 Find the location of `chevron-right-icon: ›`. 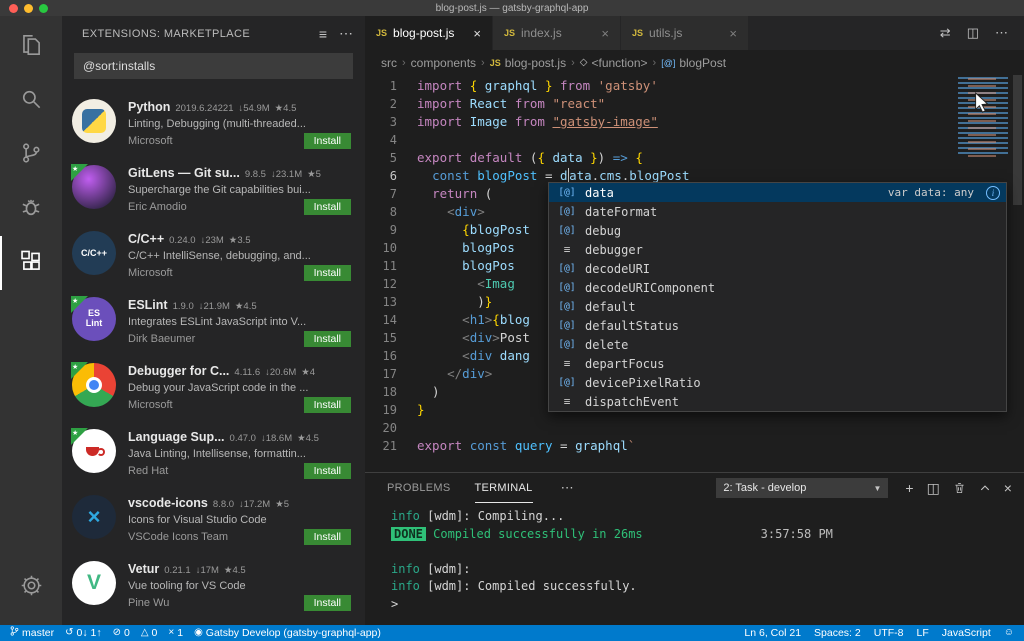

chevron-right-icon: › is located at coordinates (654, 62).